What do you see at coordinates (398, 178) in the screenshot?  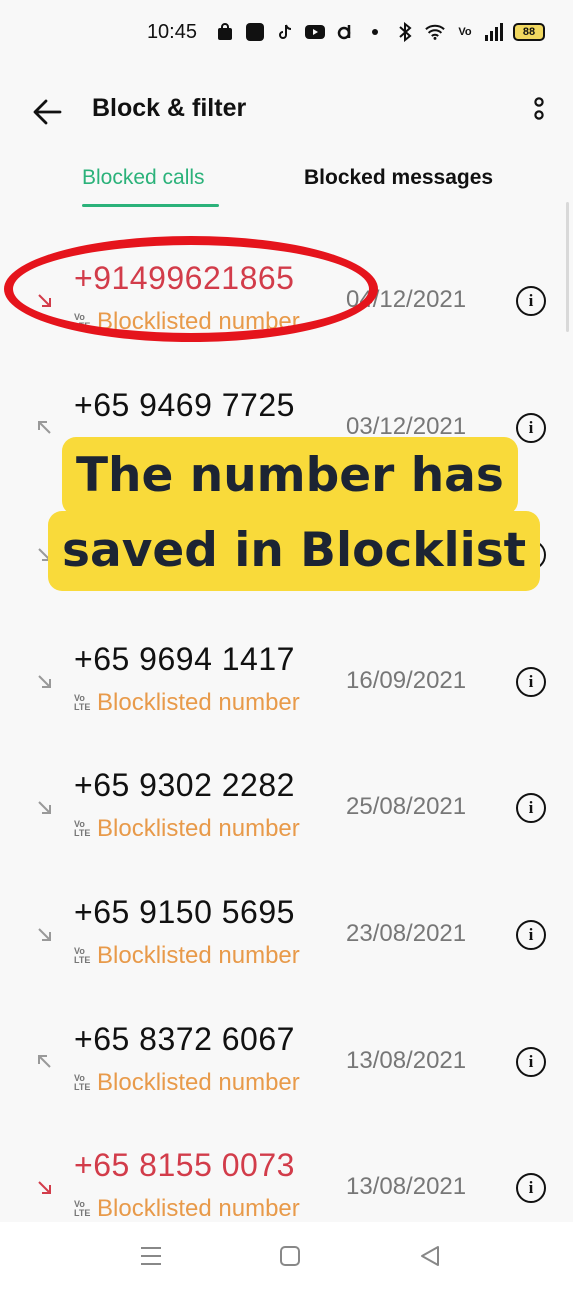 I see `tab-blocked-messages: Blocked messages` at bounding box center [398, 178].